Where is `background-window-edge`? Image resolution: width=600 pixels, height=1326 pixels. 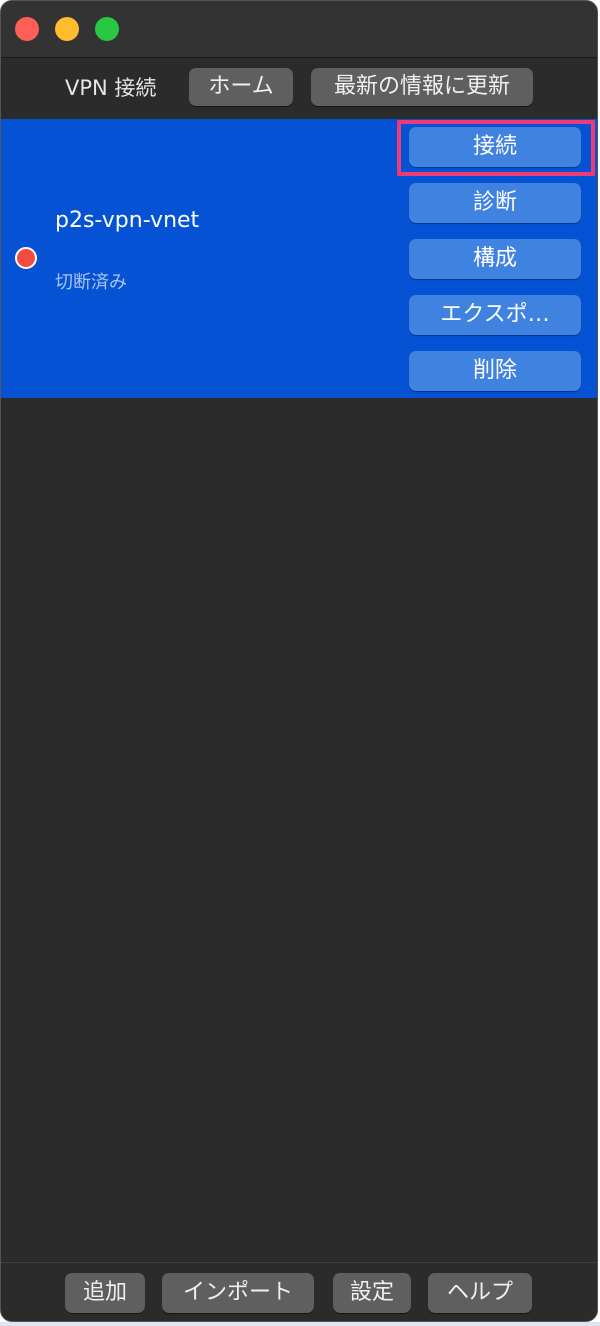 background-window-edge is located at coordinates (300, 1324).